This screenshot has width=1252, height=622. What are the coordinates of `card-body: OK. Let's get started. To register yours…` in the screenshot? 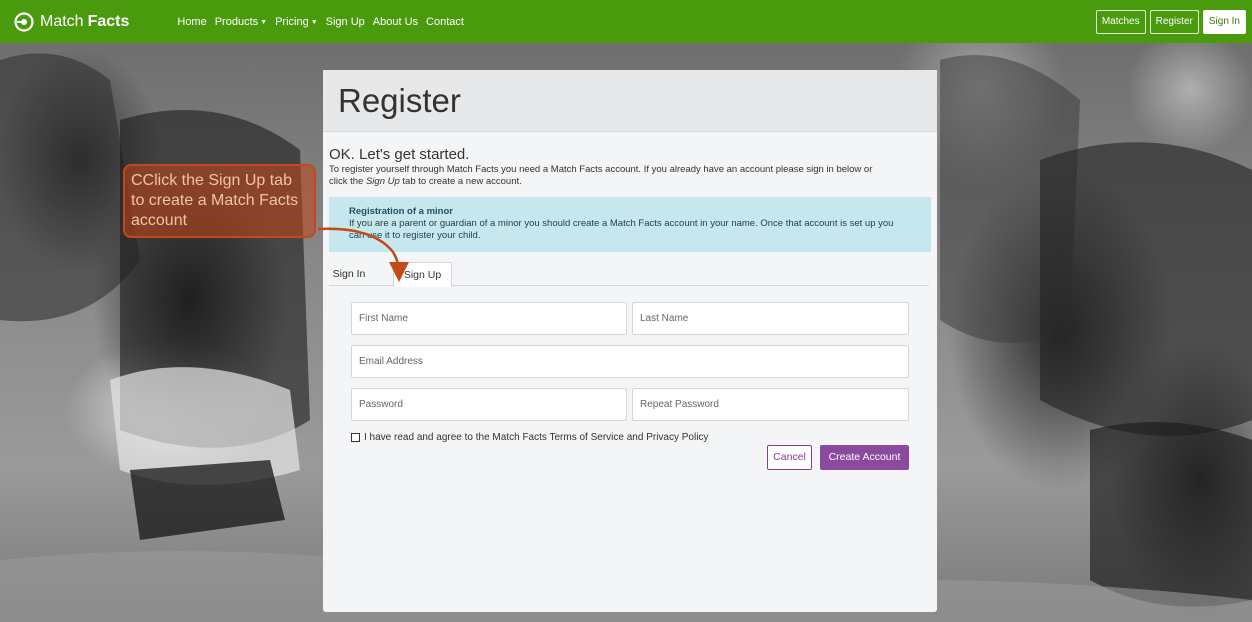 It's located at (630, 209).